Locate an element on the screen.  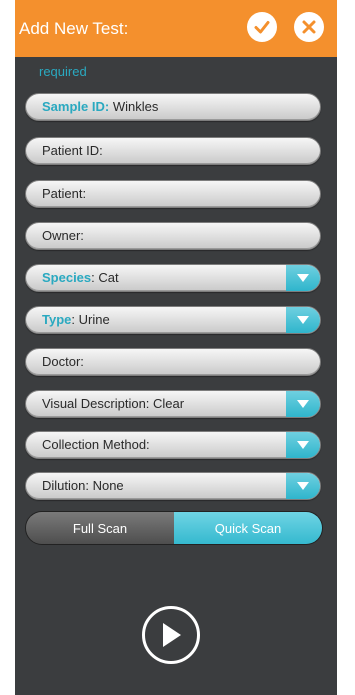
owner-label: Owner: is located at coordinates (63, 235).